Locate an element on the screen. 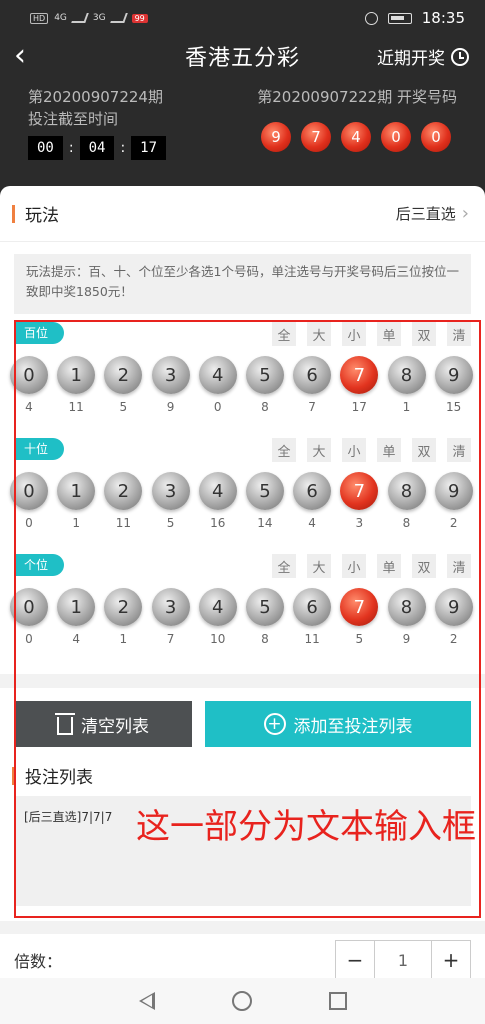  page-title: 香港五分彩 is located at coordinates (242, 58).